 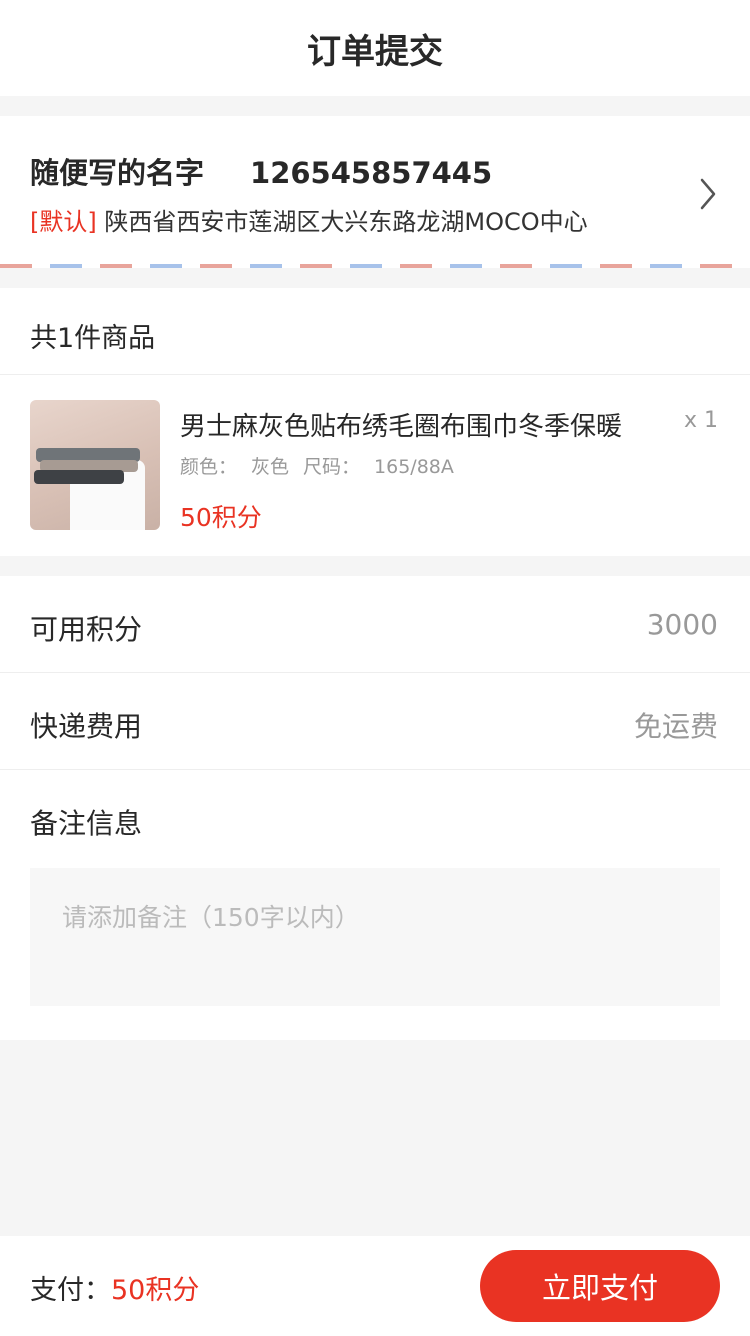 I want to click on address-stripe-divider, so click(x=375, y=266).